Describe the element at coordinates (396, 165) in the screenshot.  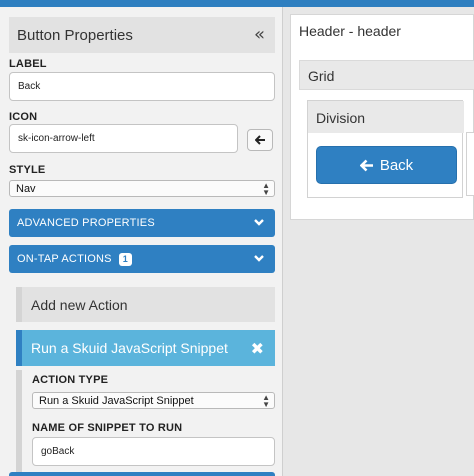
I see `back-button-label: Back` at that location.